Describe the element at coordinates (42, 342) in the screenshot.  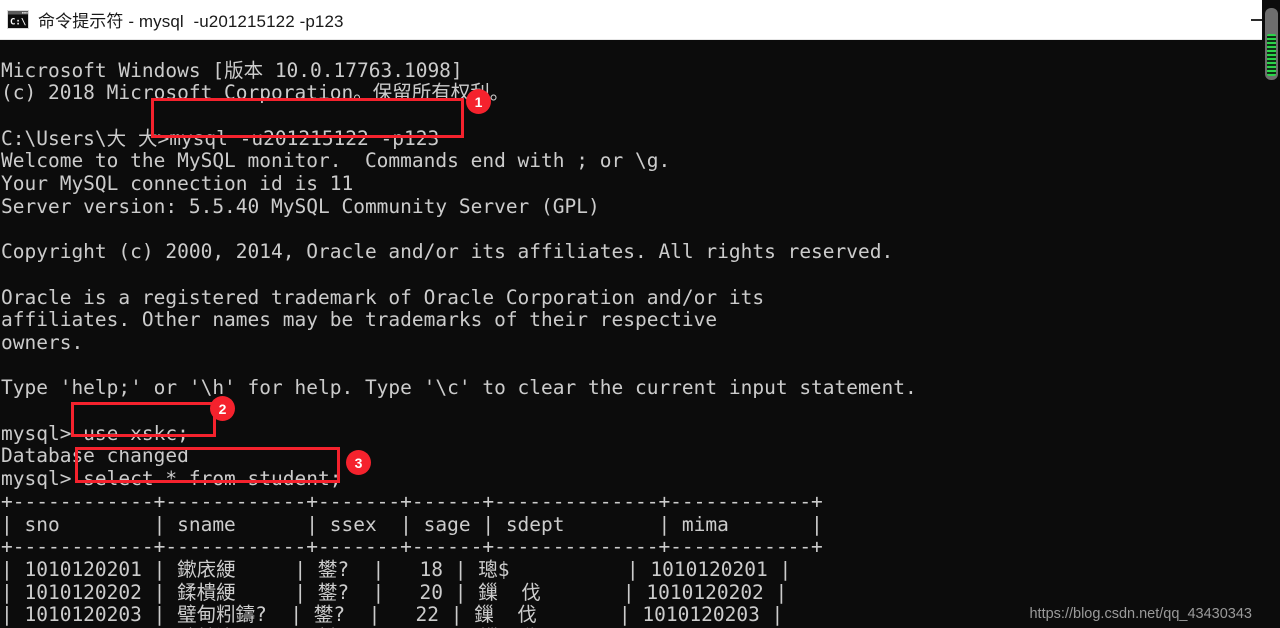
I see `console-line: owners.` at that location.